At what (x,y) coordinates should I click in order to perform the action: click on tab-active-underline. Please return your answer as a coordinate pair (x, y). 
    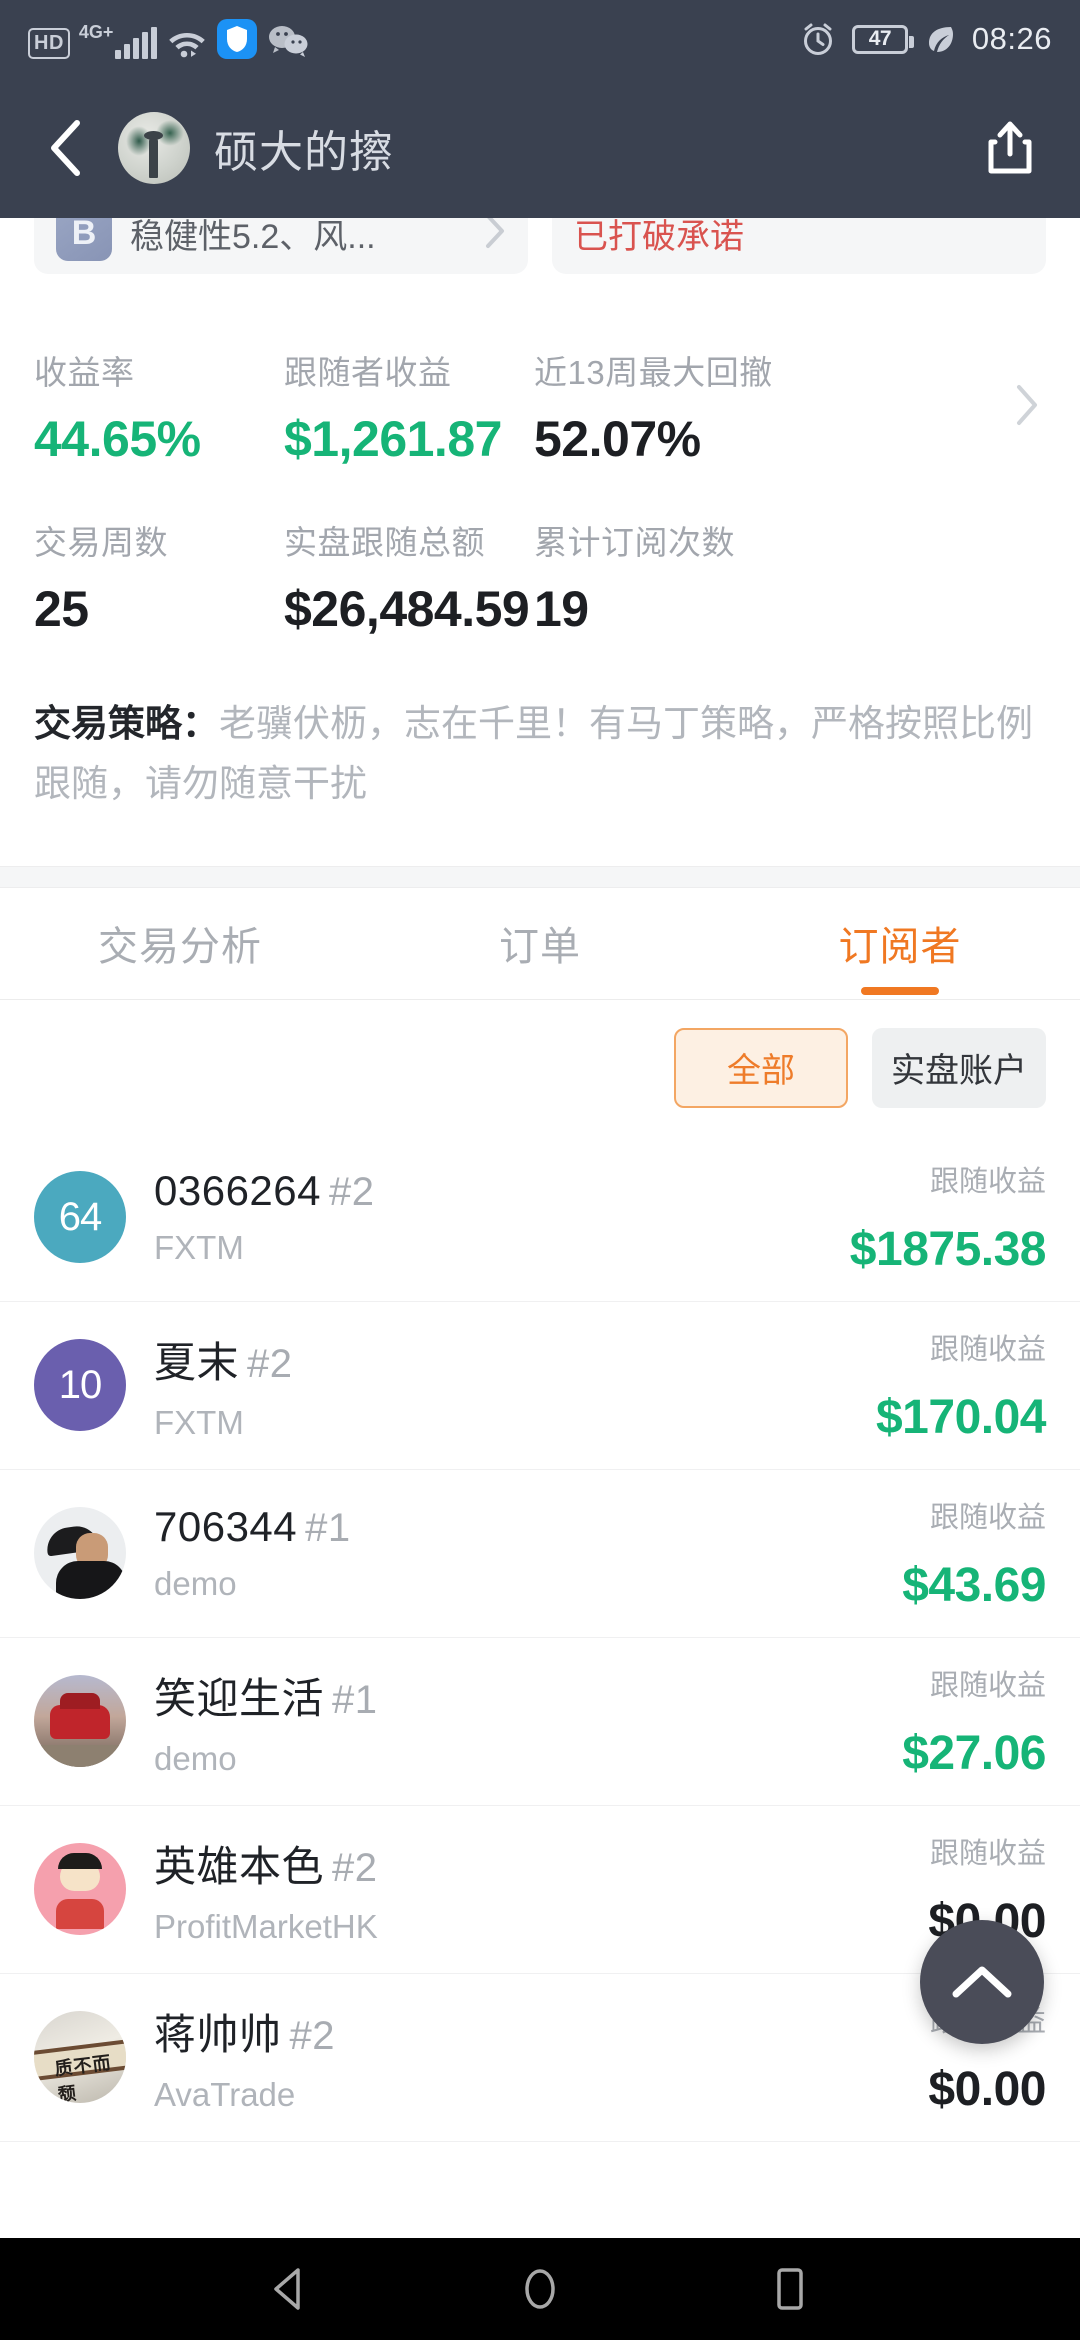
    Looking at the image, I should click on (900, 990).